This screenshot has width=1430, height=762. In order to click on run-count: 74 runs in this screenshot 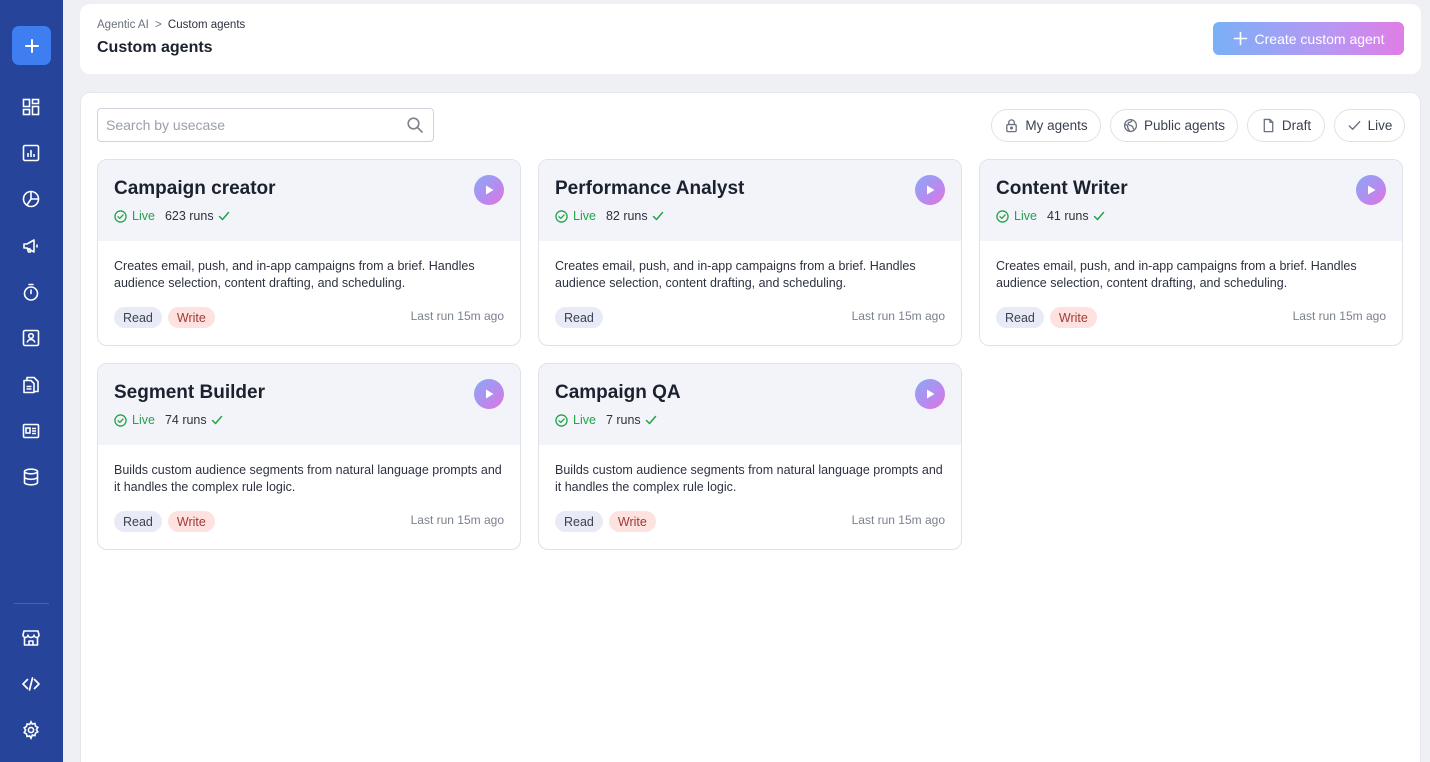, I will do `click(185, 420)`.